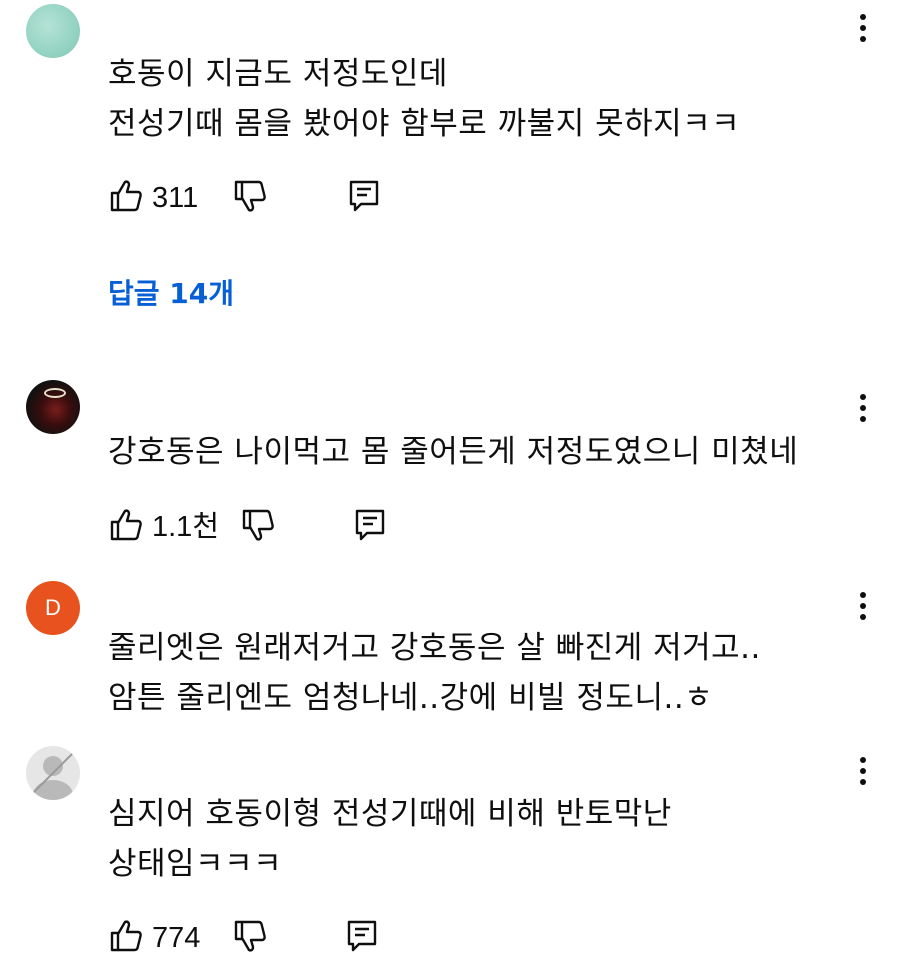 This screenshot has width=905, height=960. I want to click on comment-actions: 311, so click(258, 198).